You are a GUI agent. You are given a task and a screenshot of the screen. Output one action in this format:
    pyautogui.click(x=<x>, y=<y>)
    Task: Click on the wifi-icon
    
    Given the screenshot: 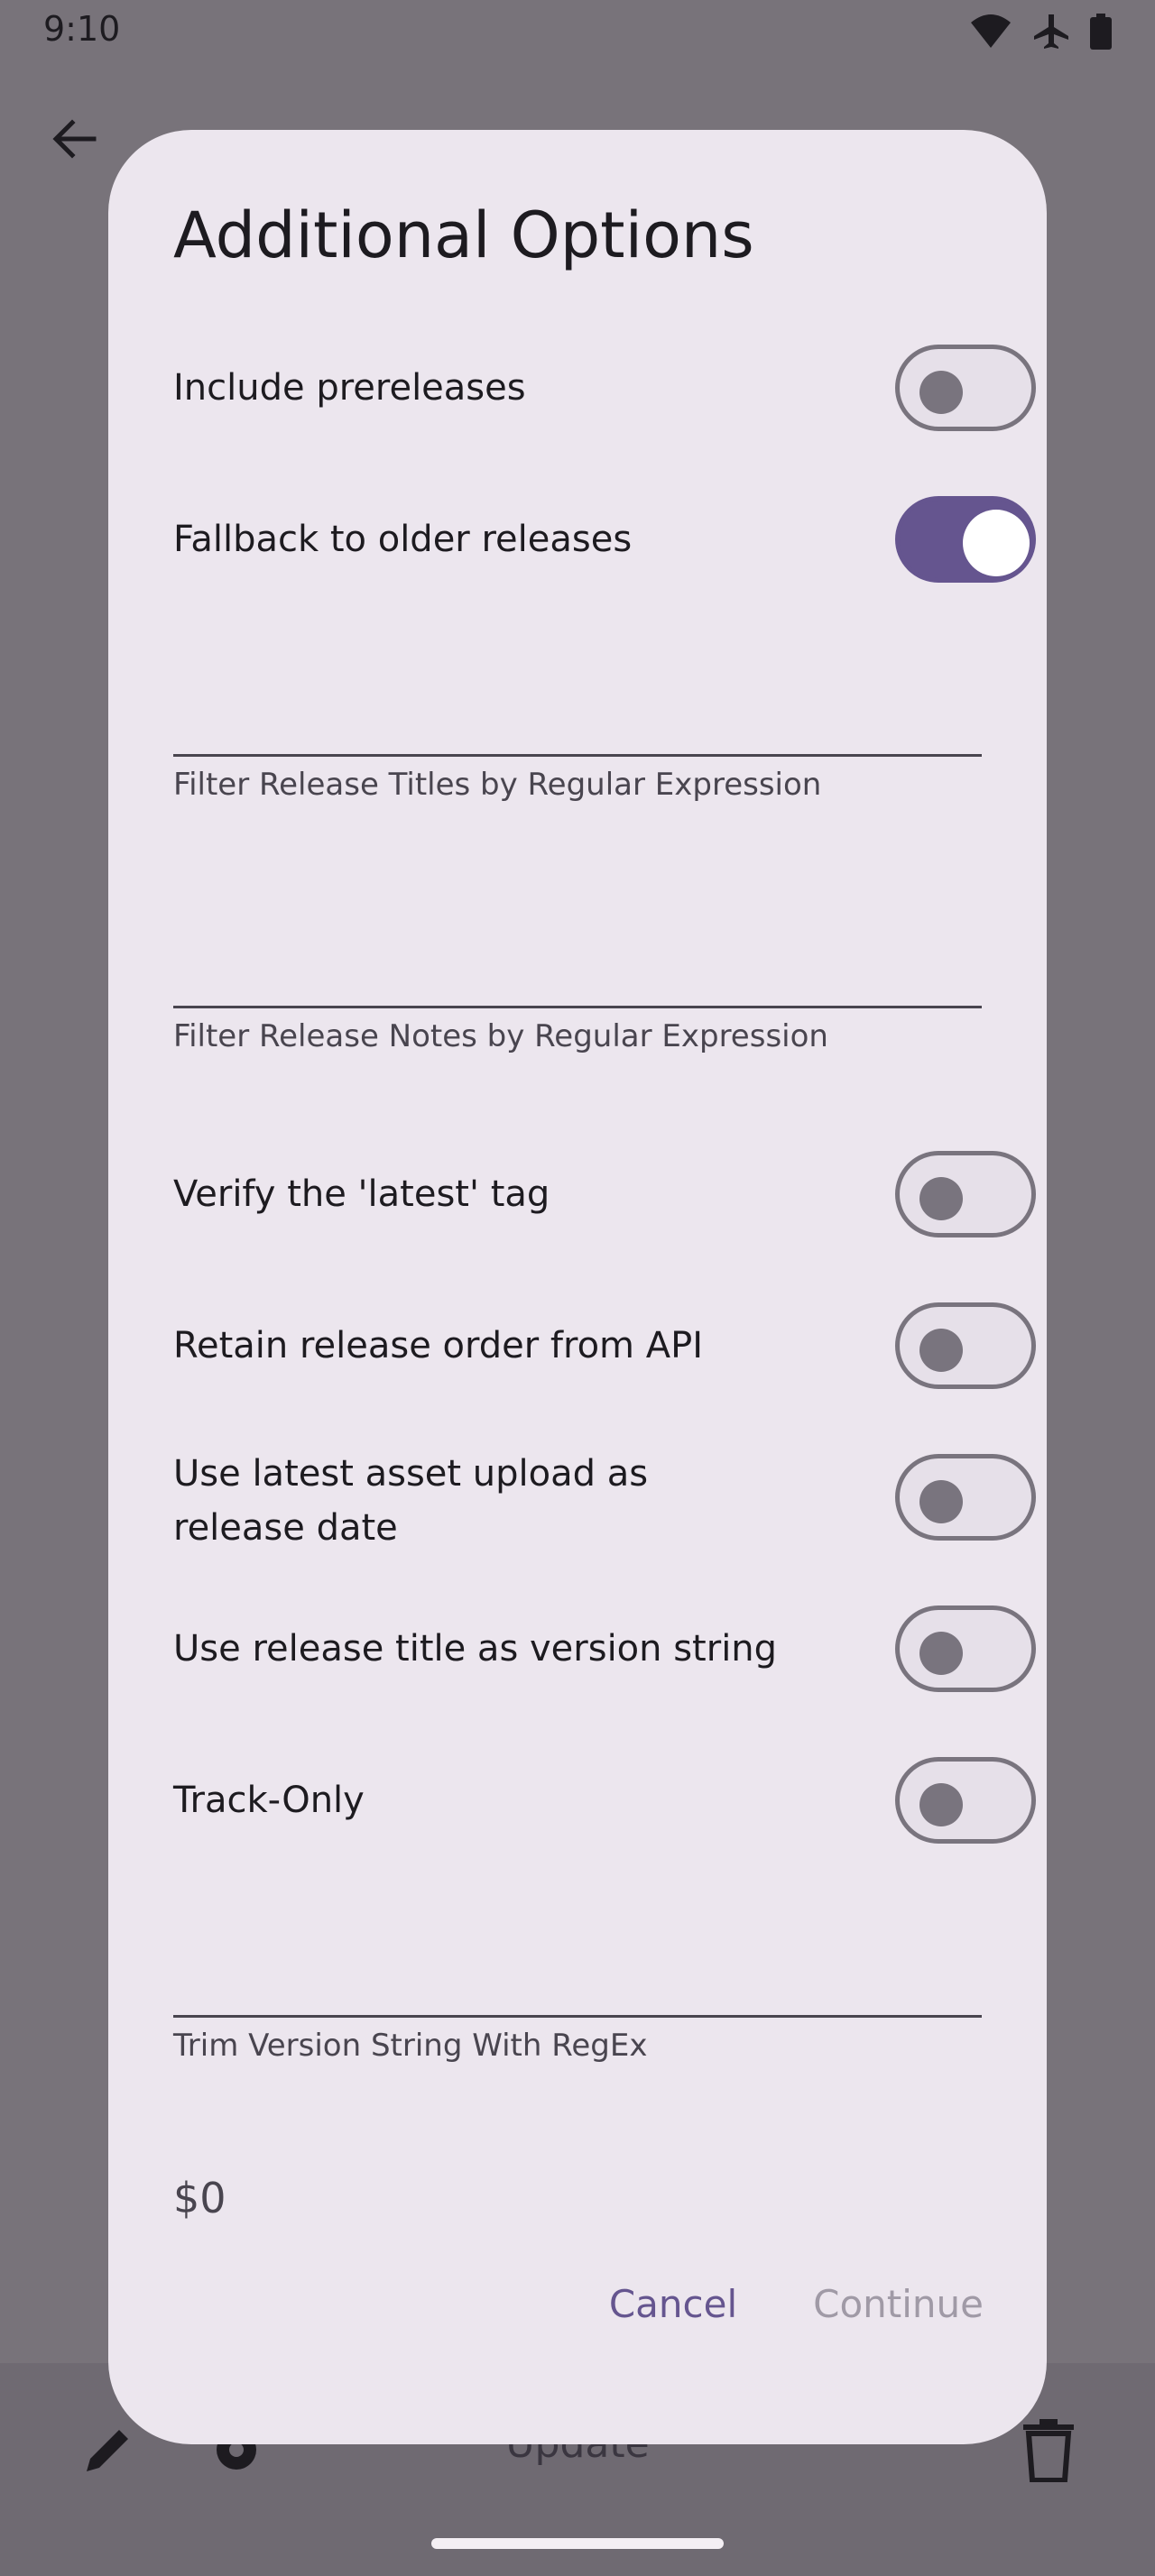 What is the action you would take?
    pyautogui.click(x=991, y=31)
    